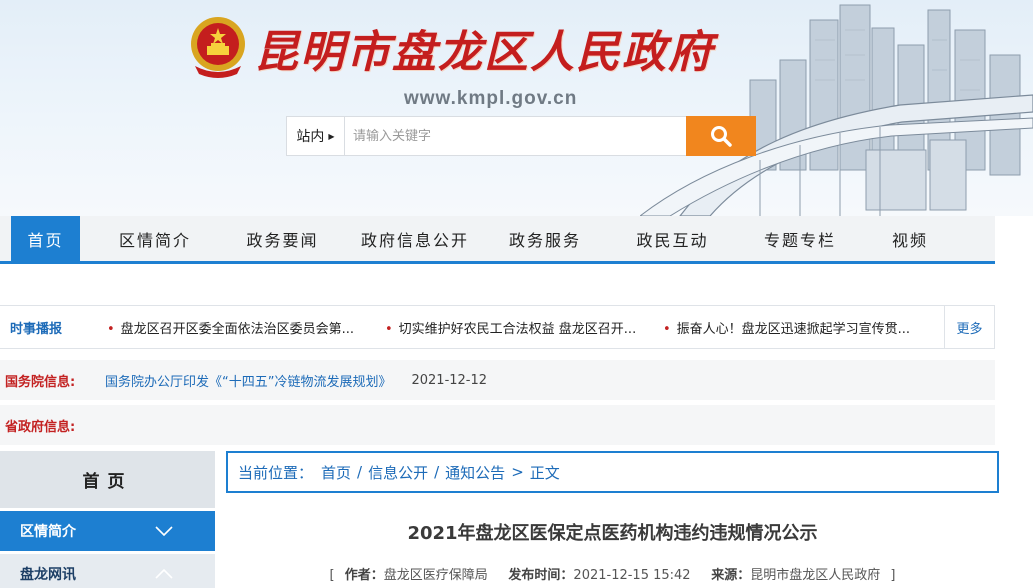  Describe the element at coordinates (969, 327) in the screenshot. I see `ticker-more-link: 更多` at that location.